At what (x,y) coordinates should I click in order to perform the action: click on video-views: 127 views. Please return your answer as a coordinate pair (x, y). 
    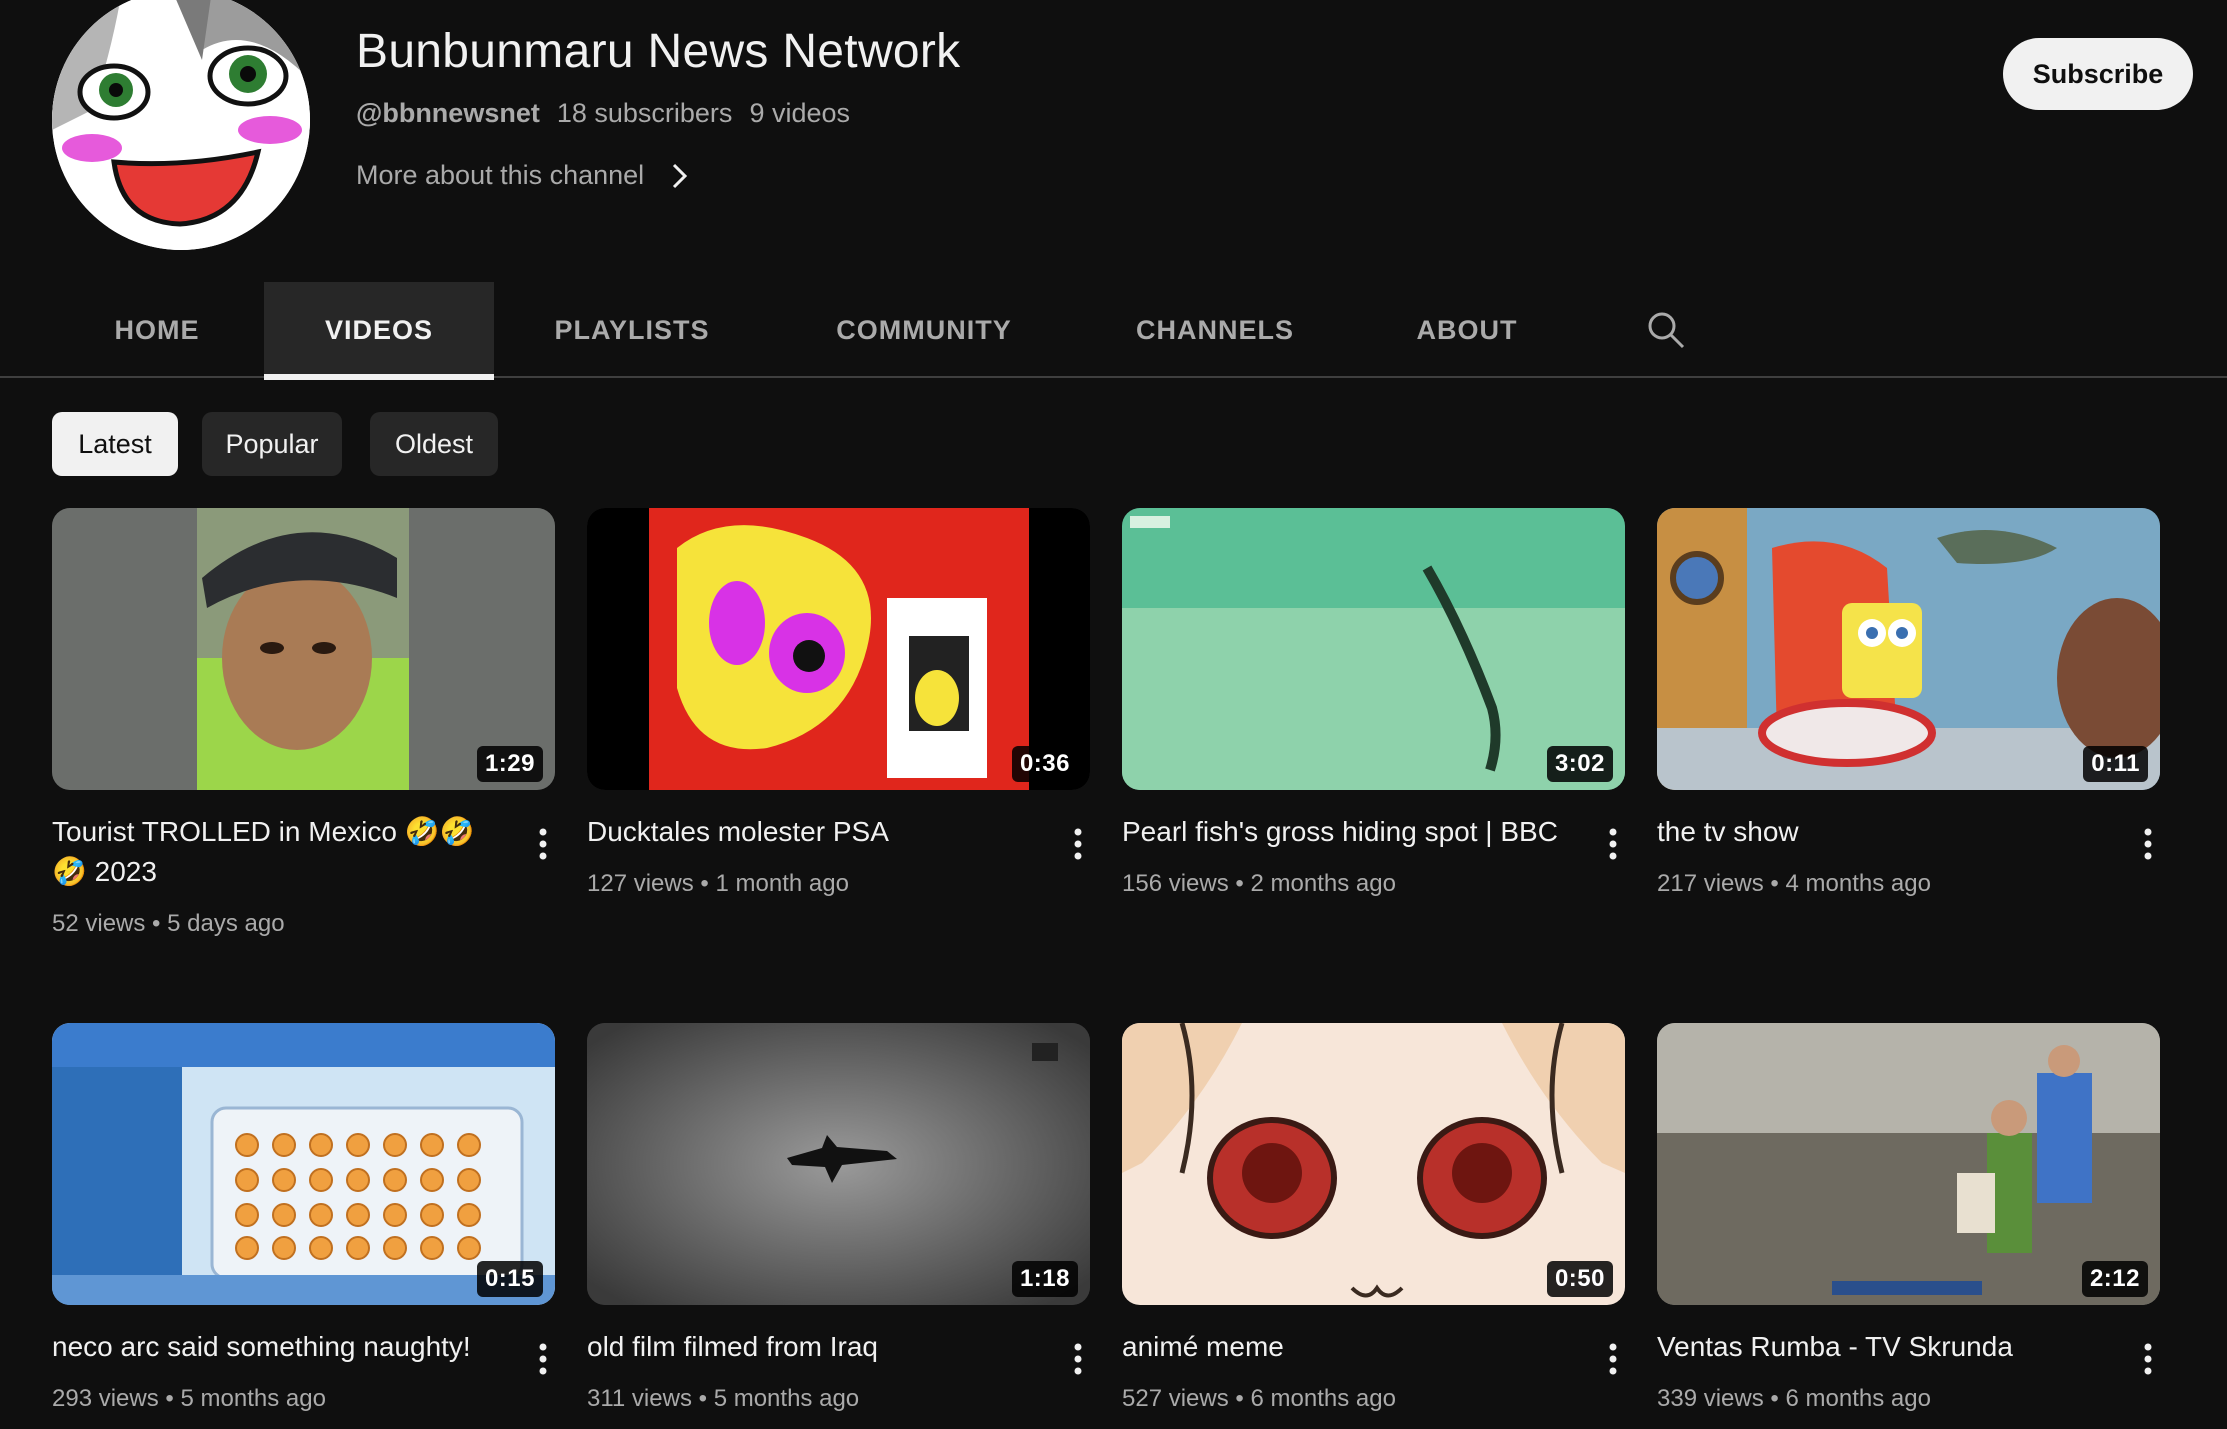
    Looking at the image, I should click on (640, 883).